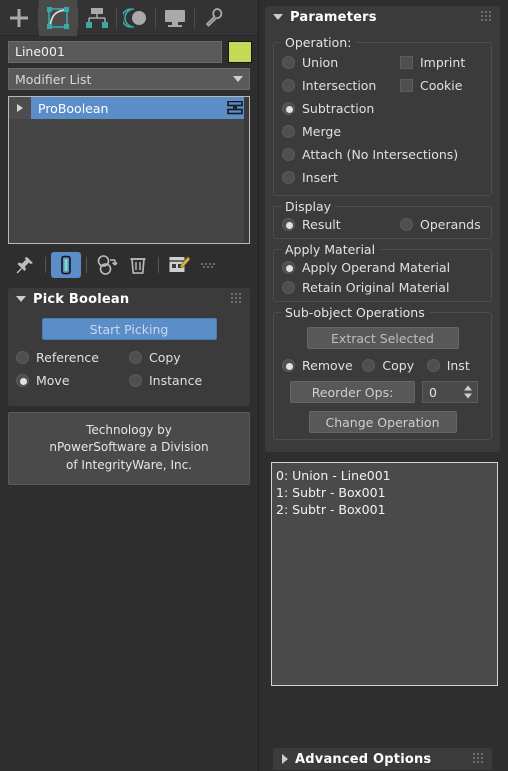 This screenshot has height=771, width=508. What do you see at coordinates (468, 396) in the screenshot?
I see `spinner-down-icon` at bounding box center [468, 396].